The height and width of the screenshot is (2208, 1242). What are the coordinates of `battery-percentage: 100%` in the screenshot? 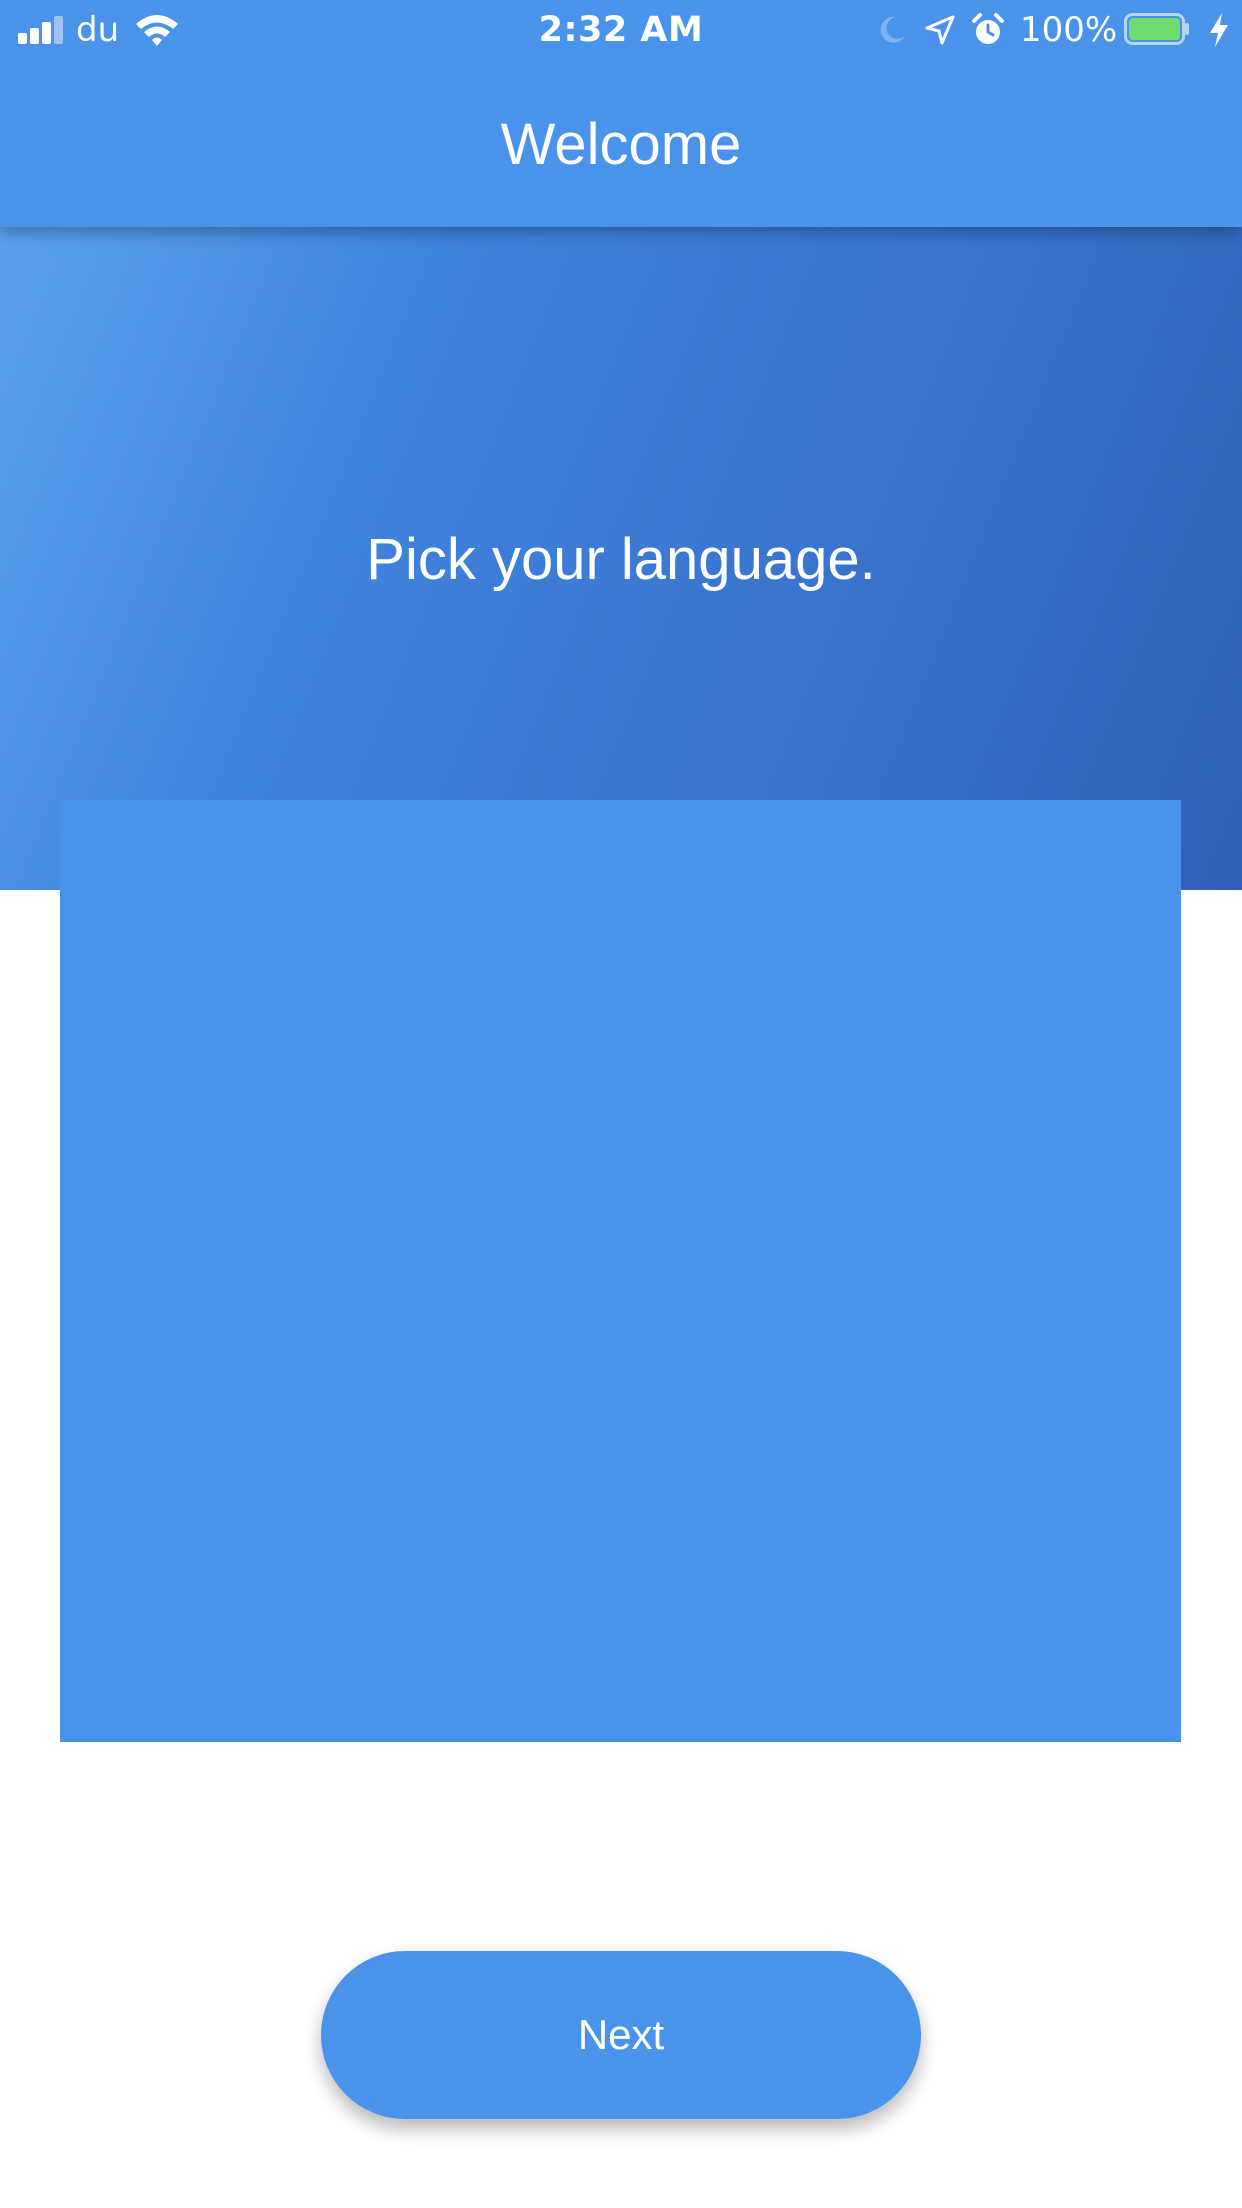 It's located at (1069, 30).